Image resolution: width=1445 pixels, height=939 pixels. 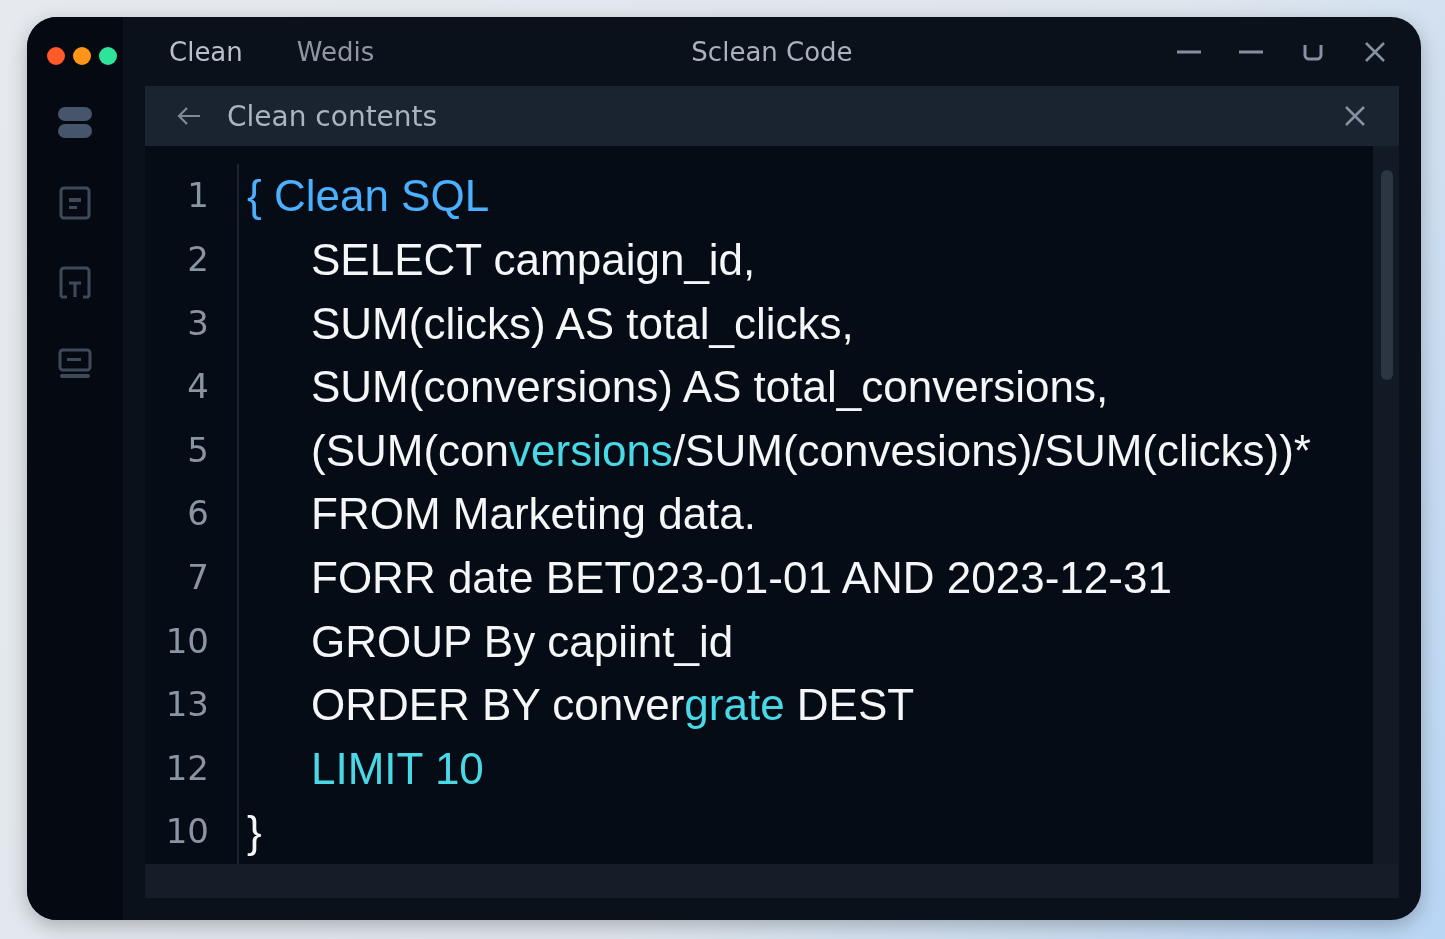 What do you see at coordinates (534, 514) in the screenshot?
I see `code-line: FROM Marketing data.` at bounding box center [534, 514].